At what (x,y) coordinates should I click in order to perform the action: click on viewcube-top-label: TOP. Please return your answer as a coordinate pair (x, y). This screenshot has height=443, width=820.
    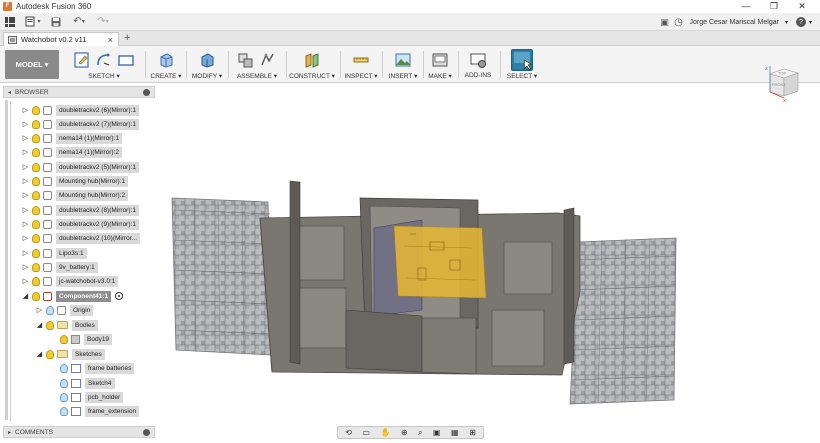
    Looking at the image, I should click on (782, 73).